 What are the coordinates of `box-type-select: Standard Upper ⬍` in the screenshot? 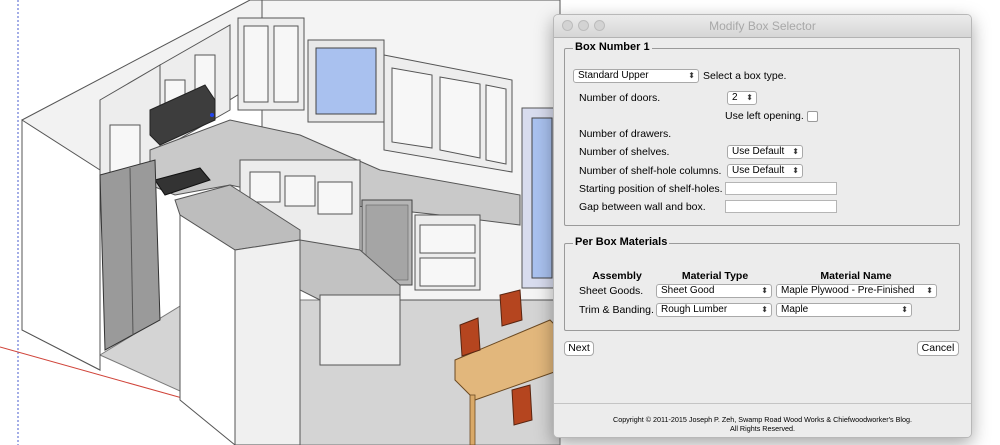 It's located at (636, 76).